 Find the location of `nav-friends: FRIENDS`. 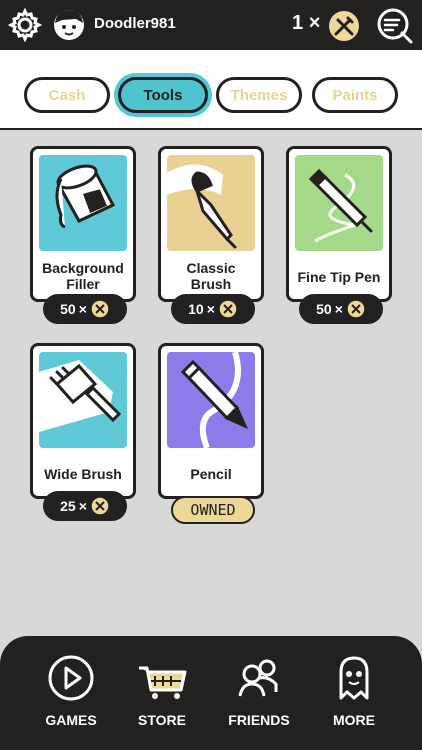

nav-friends: FRIENDS is located at coordinates (259, 695).